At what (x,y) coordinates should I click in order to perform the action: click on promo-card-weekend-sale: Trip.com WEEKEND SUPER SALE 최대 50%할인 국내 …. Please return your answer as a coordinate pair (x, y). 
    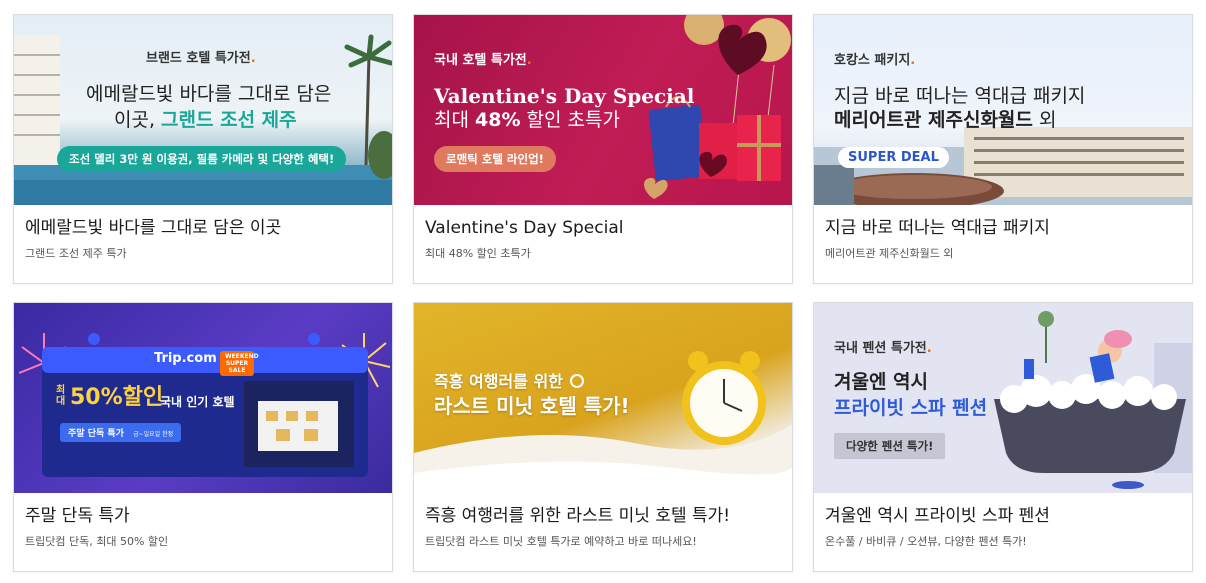
    Looking at the image, I should click on (203, 437).